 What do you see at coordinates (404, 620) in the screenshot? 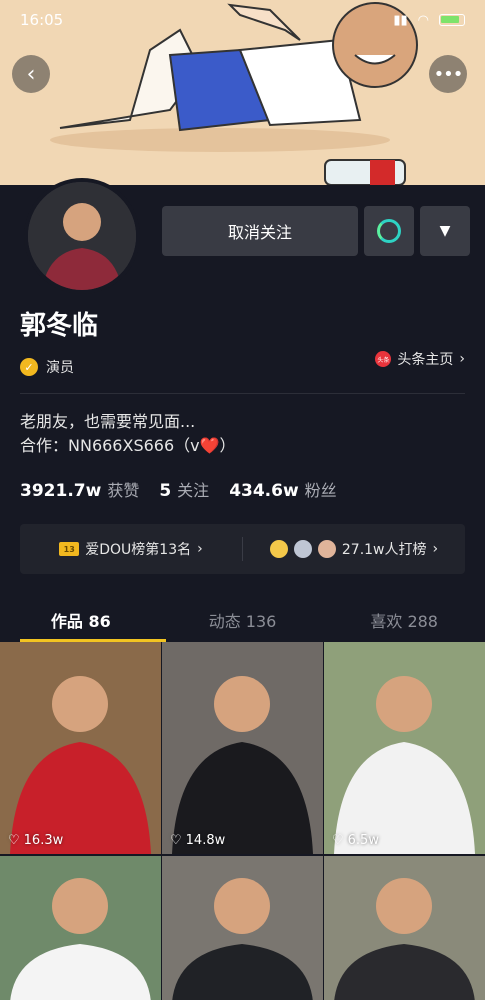
I see `tab-likes: 喜欢 288` at bounding box center [404, 620].